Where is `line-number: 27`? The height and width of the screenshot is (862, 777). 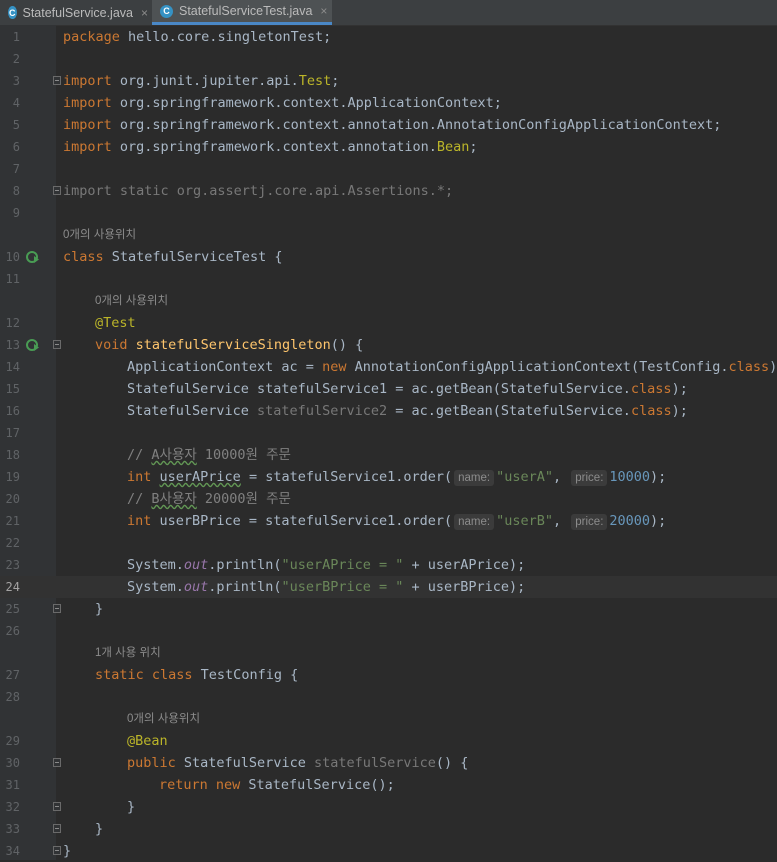 line-number: 27 is located at coordinates (12, 675).